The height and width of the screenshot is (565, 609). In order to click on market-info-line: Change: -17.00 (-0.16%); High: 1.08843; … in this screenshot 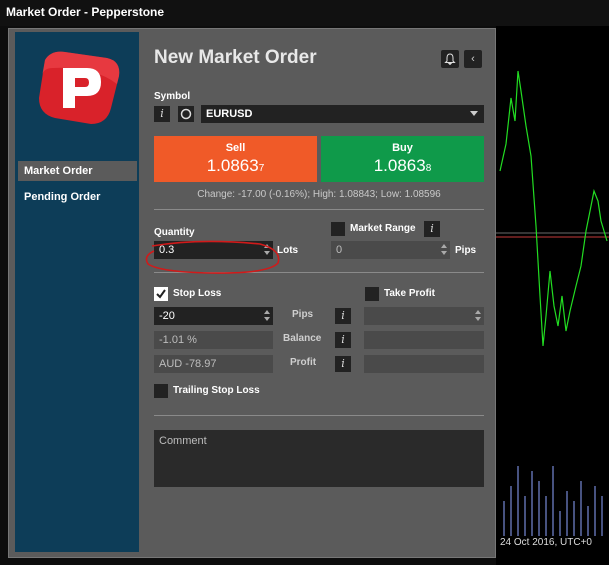, I will do `click(319, 194)`.